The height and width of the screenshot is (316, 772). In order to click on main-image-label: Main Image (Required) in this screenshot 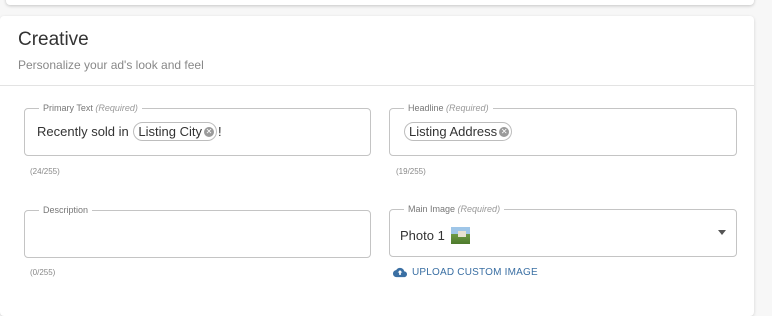, I will do `click(454, 209)`.